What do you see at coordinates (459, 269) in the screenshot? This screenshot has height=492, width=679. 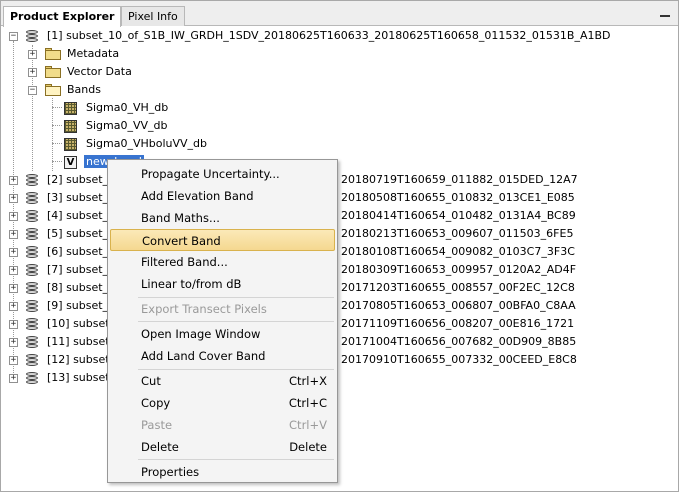 I see `tree-item-label-tail: 20180309T160653_009957_0120A2_AD4F` at bounding box center [459, 269].